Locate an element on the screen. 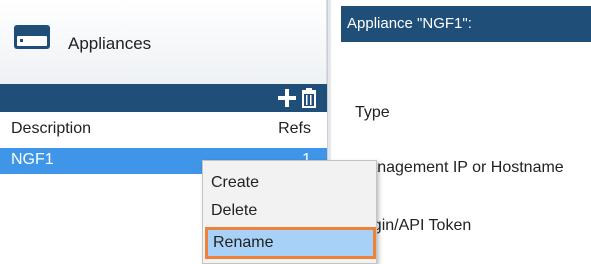 This screenshot has width=591, height=264. appliances-toolbar is located at coordinates (163, 98).